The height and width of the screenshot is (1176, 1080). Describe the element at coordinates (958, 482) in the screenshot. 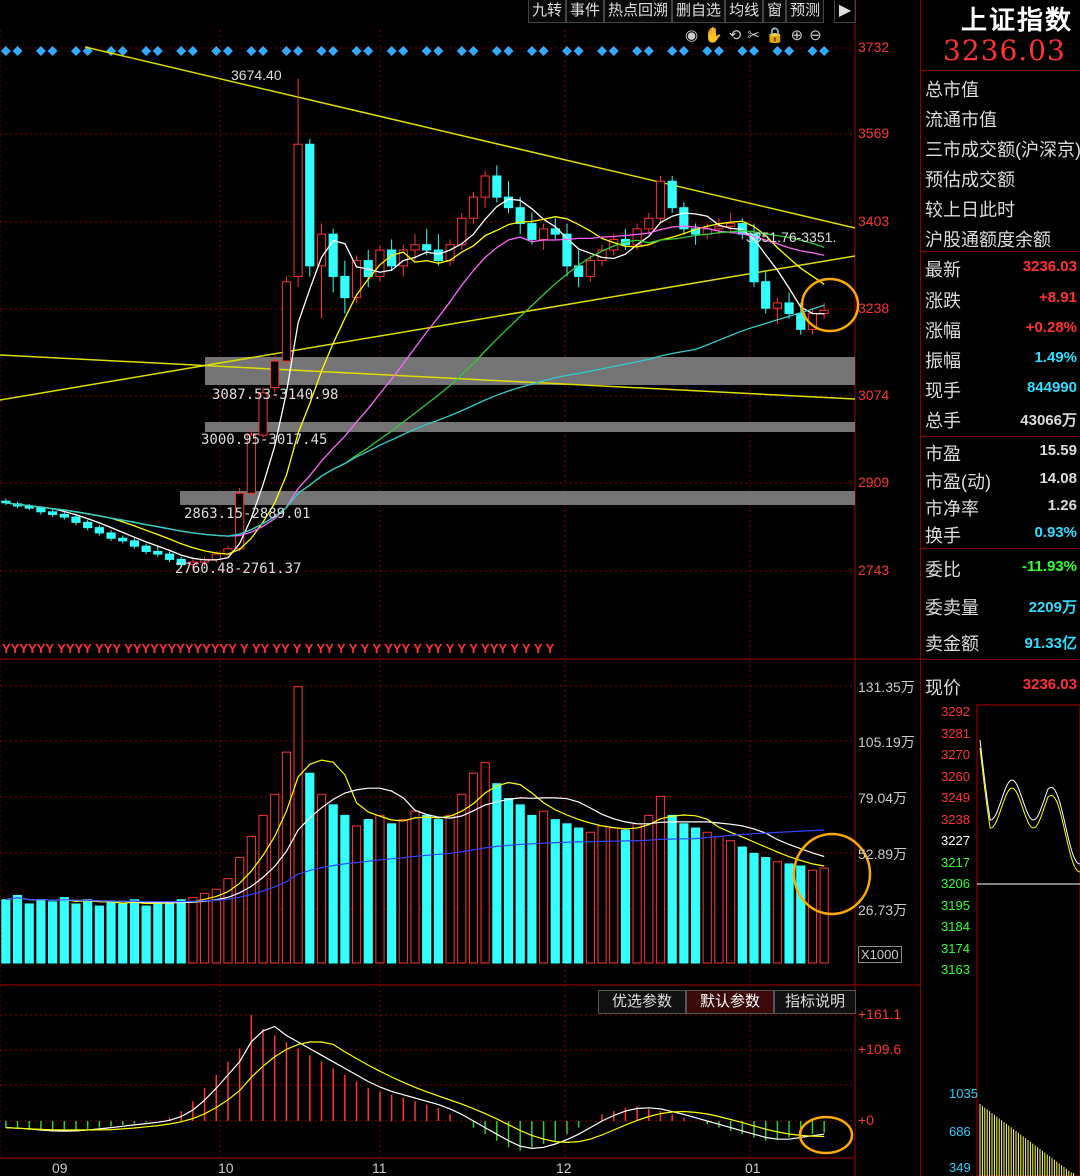

I see `quote-stat-label: 市盈(动)` at that location.